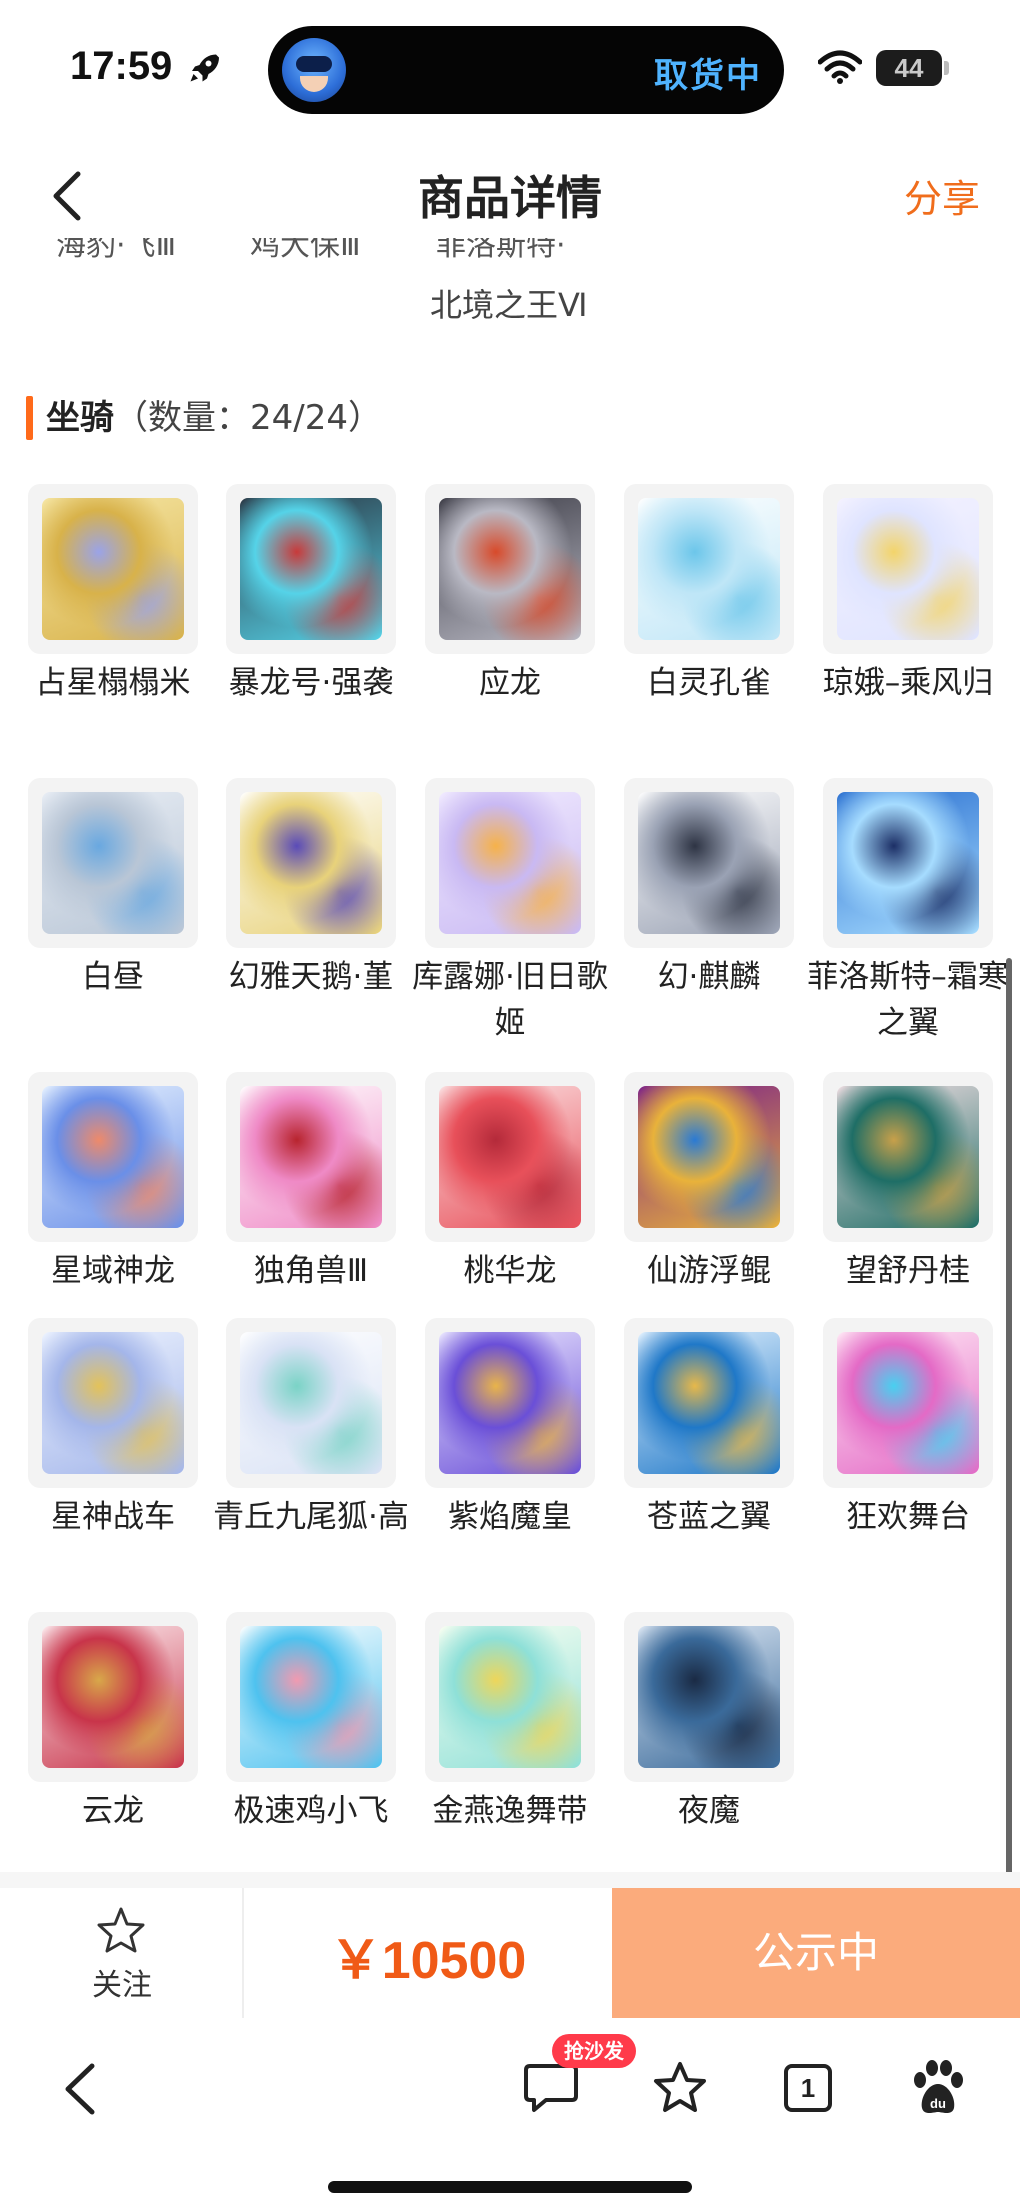 The width and height of the screenshot is (1020, 2211). Describe the element at coordinates (551, 2087) in the screenshot. I see `comment-icon` at that location.